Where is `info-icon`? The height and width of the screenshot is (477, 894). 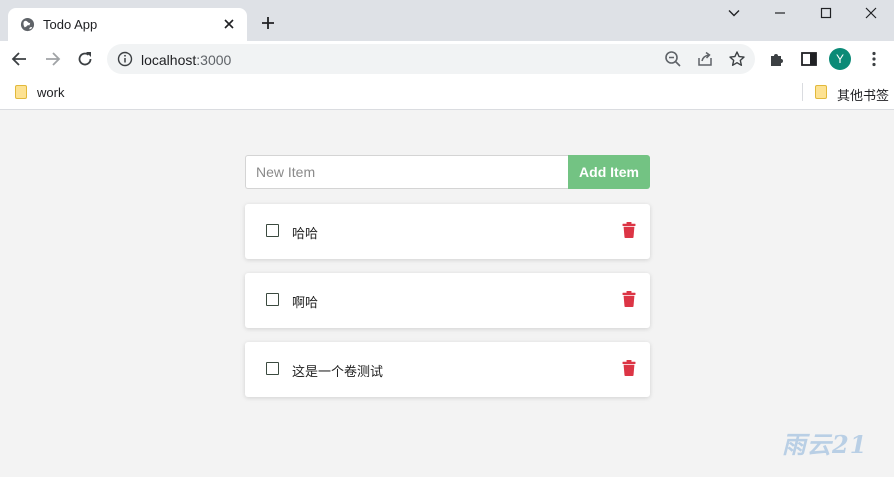
info-icon is located at coordinates (125, 59).